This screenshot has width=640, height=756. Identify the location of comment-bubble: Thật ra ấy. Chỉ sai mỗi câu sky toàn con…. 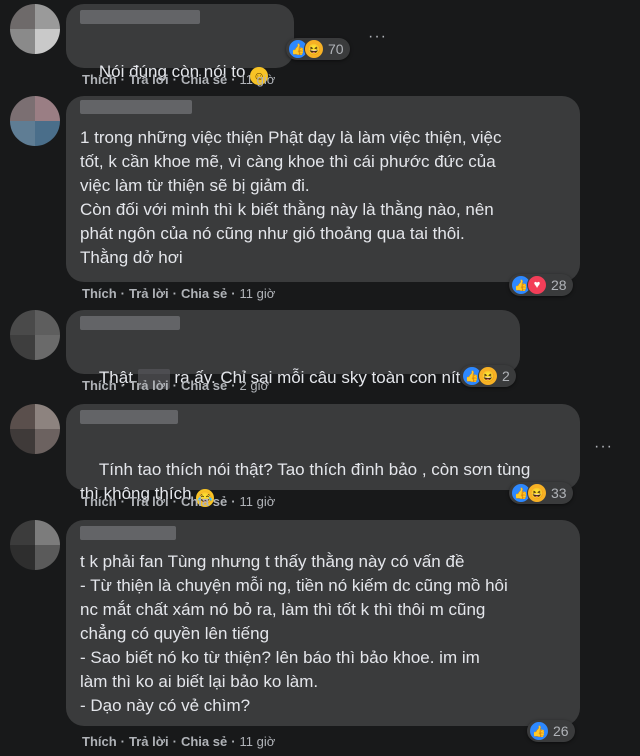
(293, 349).